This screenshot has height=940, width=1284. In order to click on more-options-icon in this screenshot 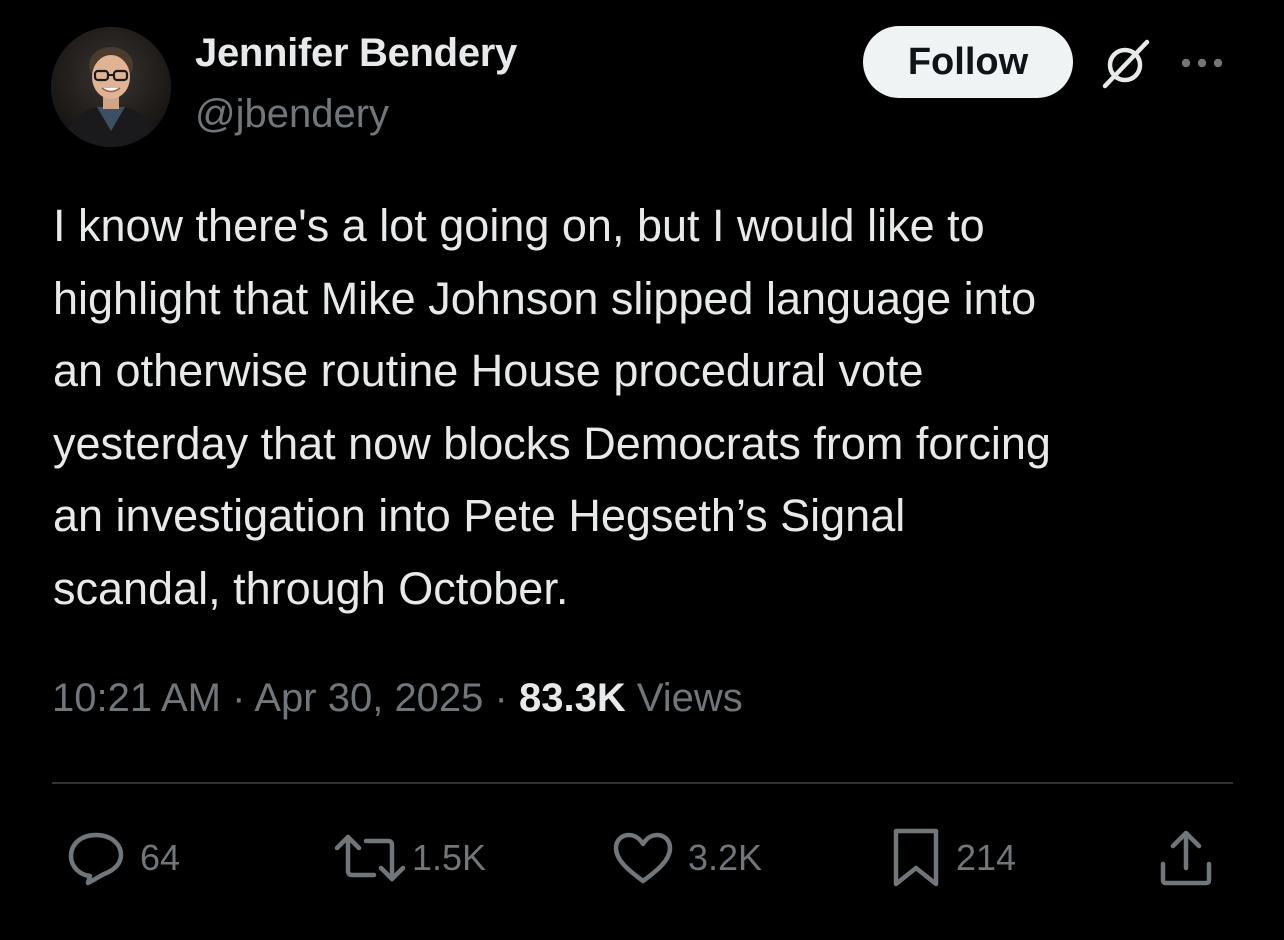, I will do `click(1203, 63)`.